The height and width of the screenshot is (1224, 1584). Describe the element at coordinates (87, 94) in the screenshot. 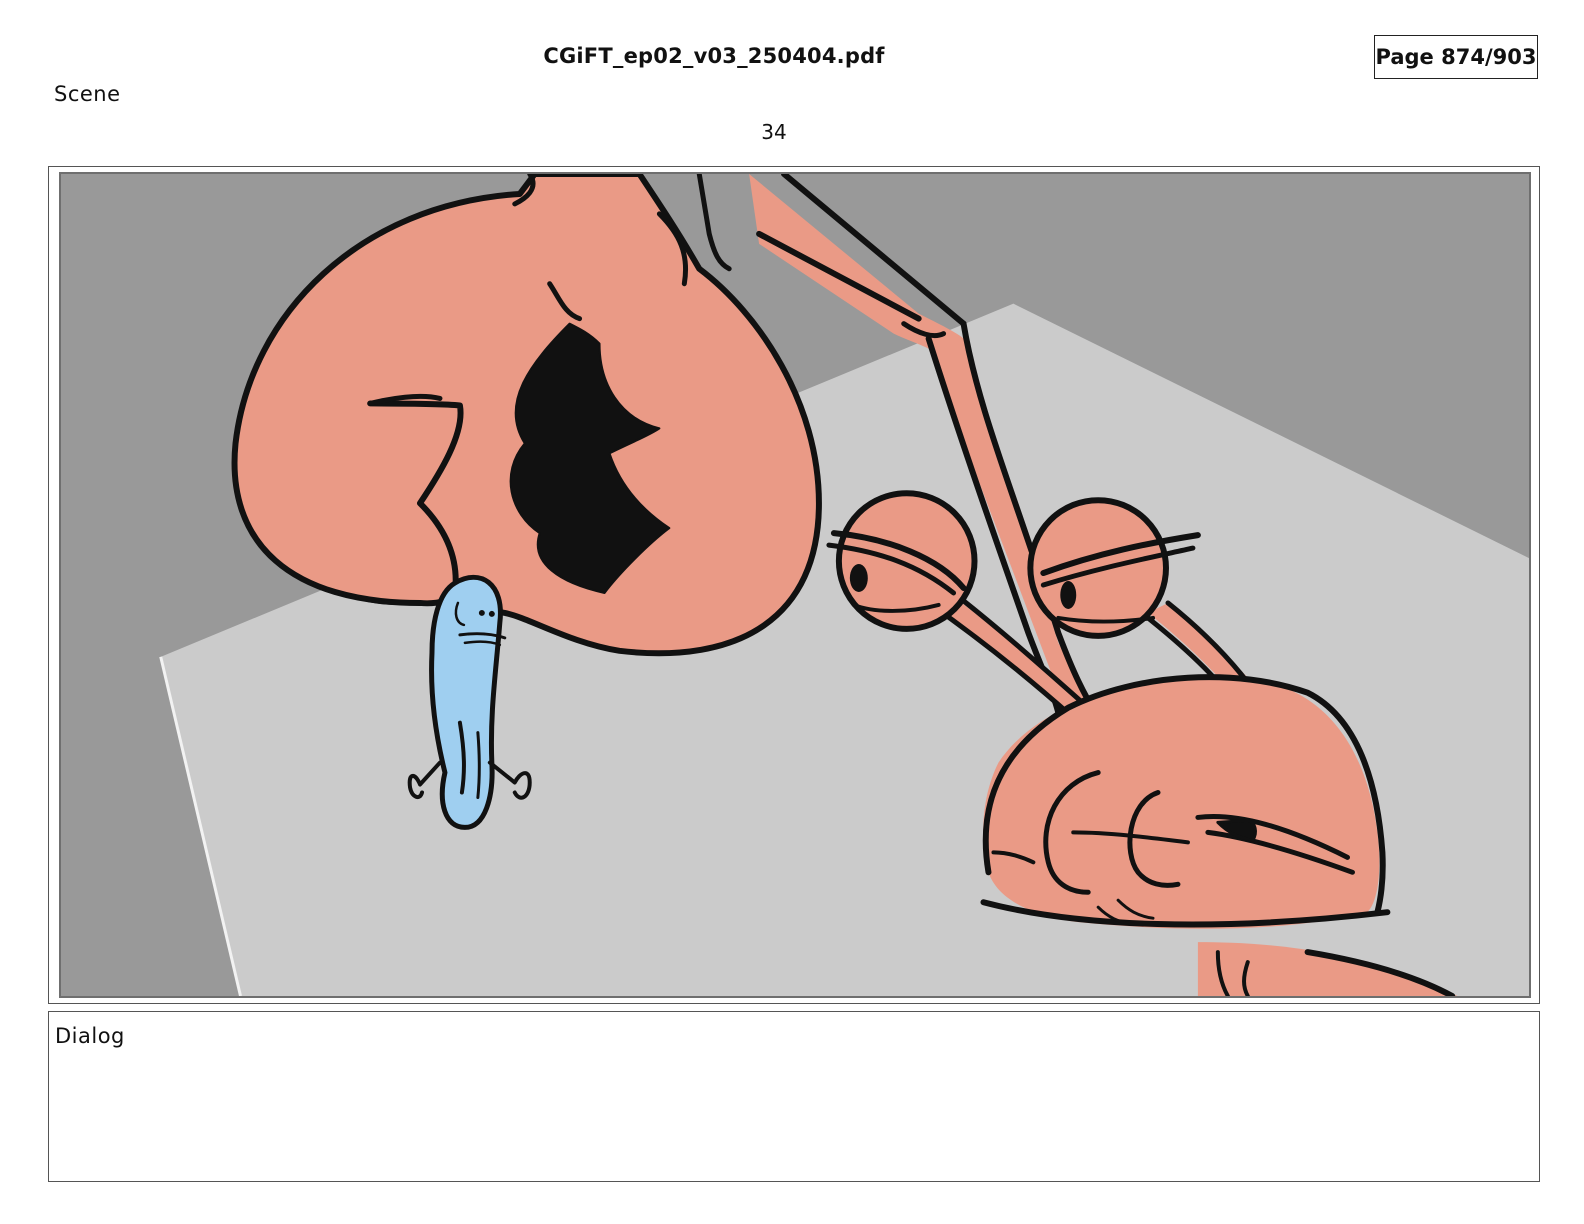

I see `scene-label: Scene` at that location.